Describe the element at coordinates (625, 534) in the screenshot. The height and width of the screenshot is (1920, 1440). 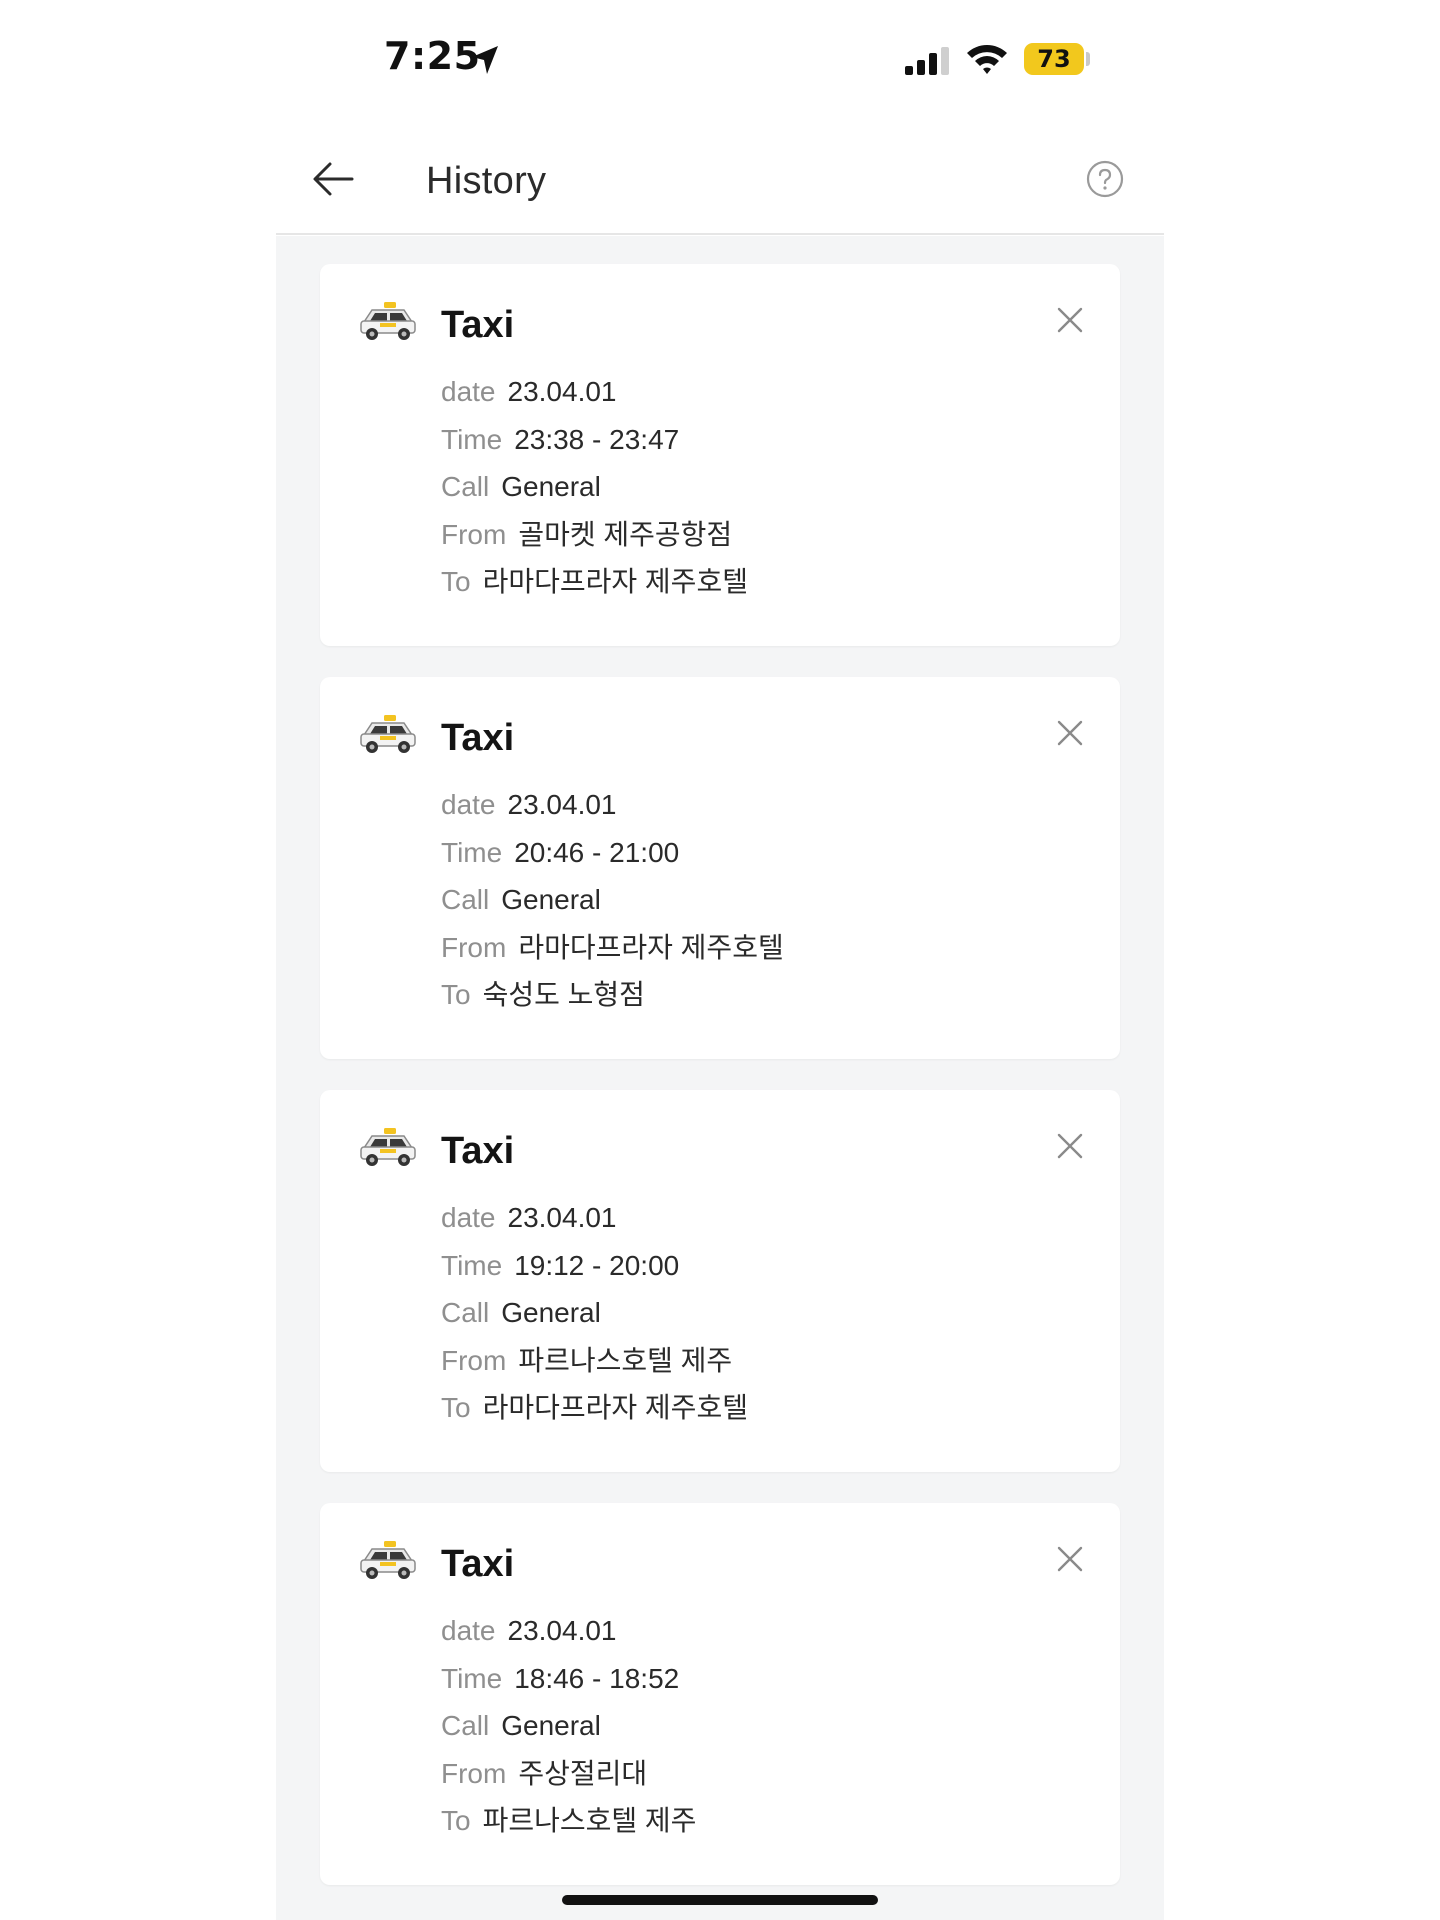
I see `ride-from: 골마켓 제주공항점` at that location.